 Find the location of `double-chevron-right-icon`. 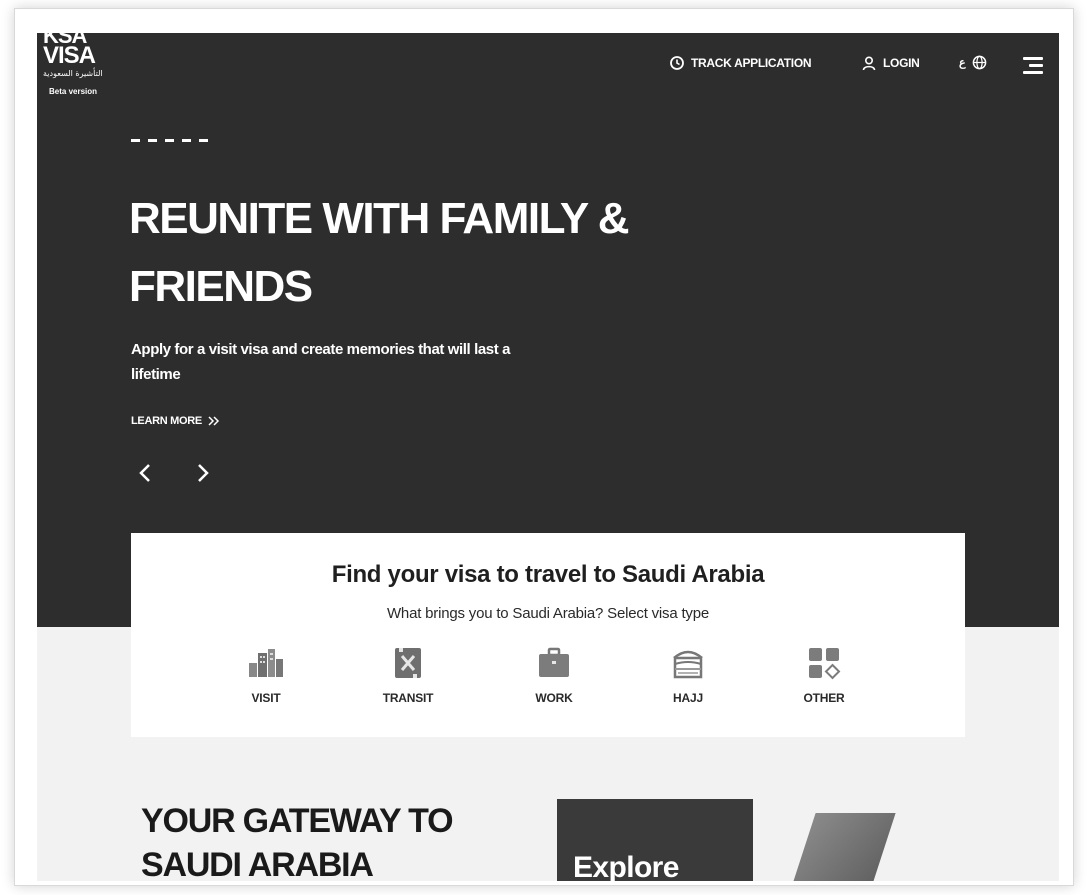

double-chevron-right-icon is located at coordinates (214, 421).